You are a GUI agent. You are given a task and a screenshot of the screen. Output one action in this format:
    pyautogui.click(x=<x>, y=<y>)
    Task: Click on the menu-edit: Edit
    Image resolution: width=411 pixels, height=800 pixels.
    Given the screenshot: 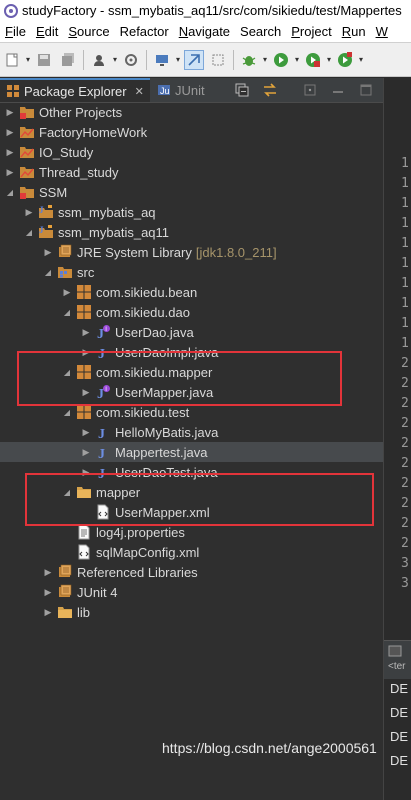 What is the action you would take?
    pyautogui.click(x=47, y=31)
    